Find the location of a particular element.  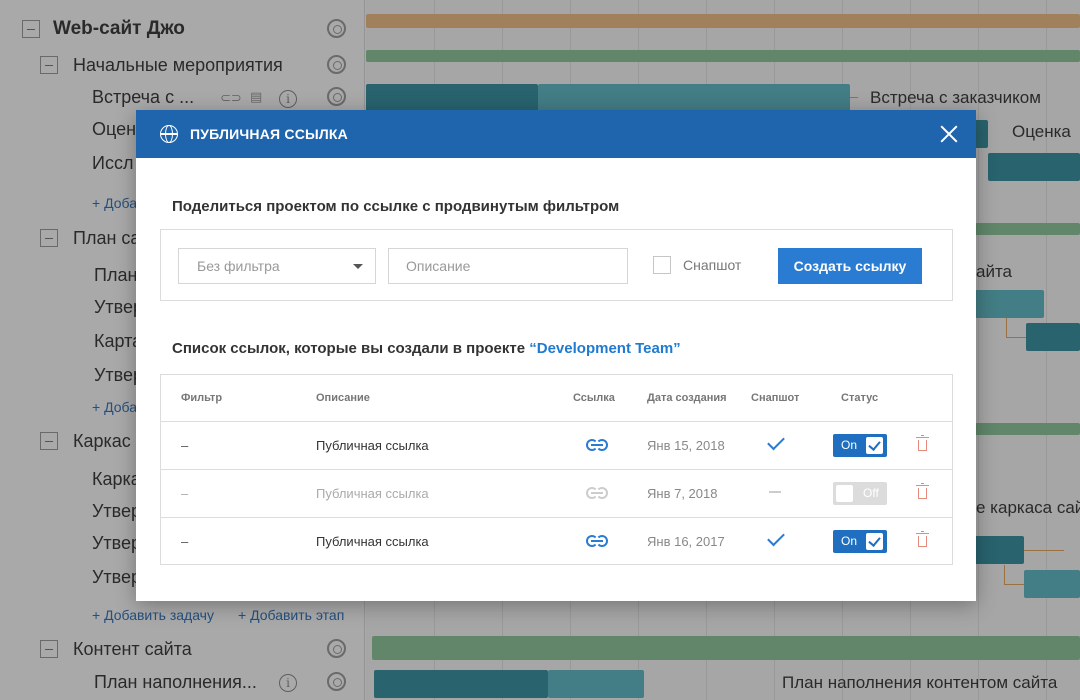

date-cell: Янв 15, 2018 is located at coordinates (686, 445).